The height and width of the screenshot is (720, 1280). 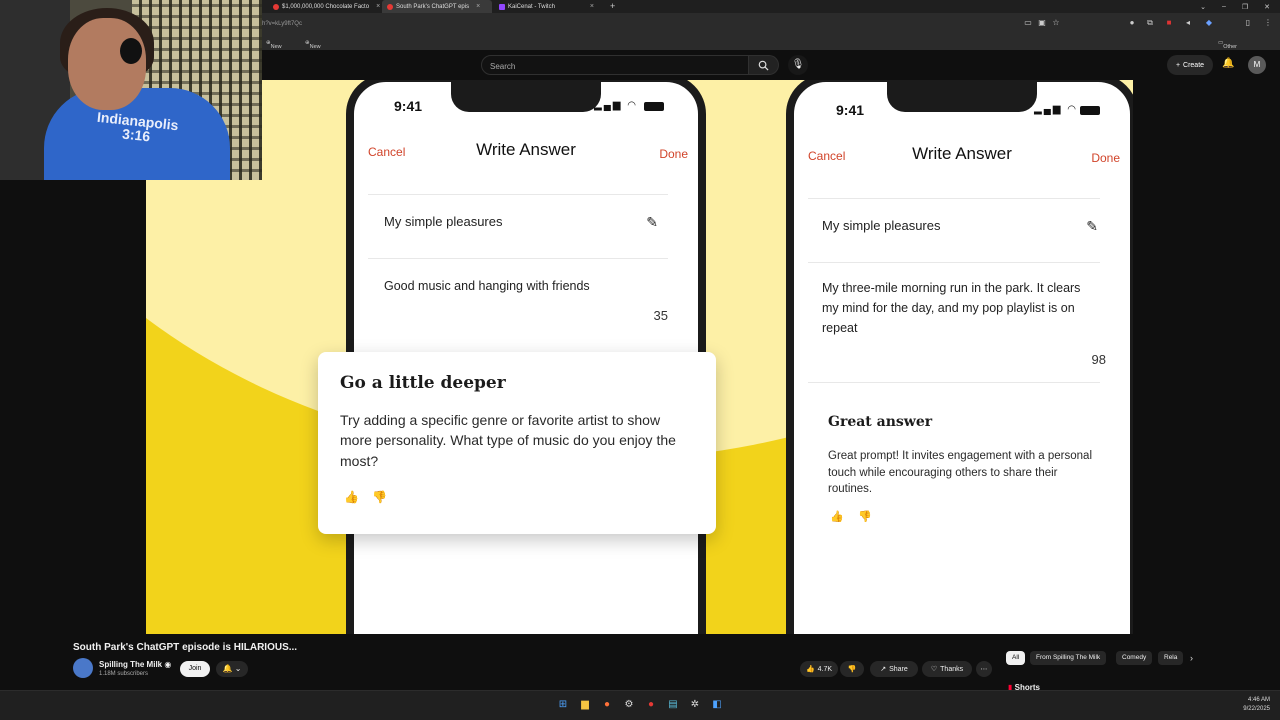 What do you see at coordinates (695, 705) in the screenshot?
I see `gear-app-icon: ✲` at bounding box center [695, 705].